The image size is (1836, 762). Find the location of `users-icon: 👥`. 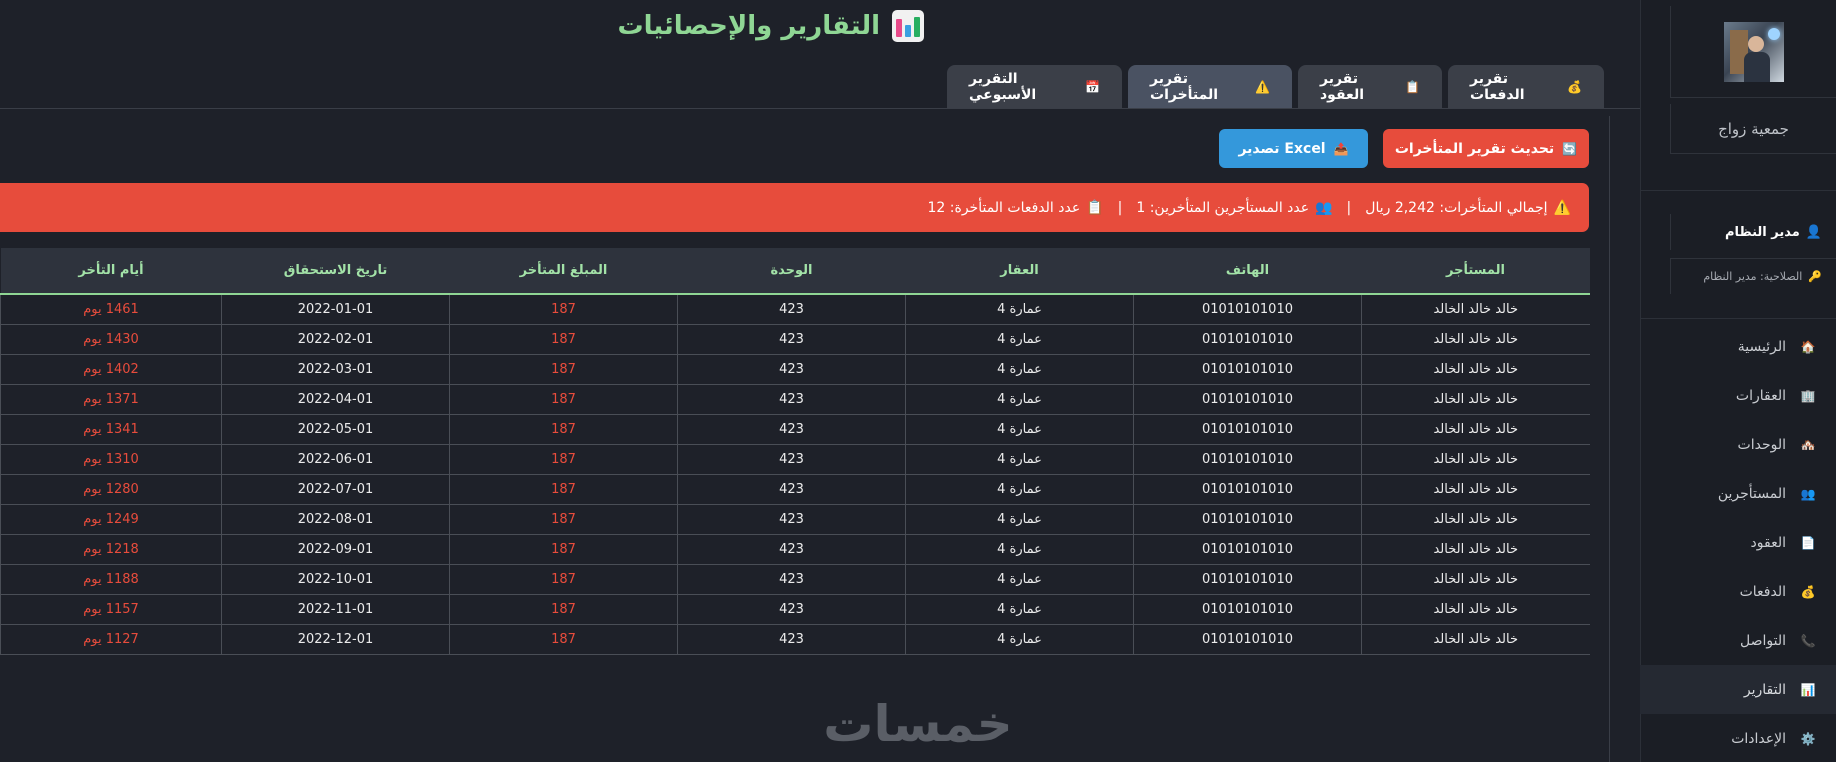

users-icon: 👥 is located at coordinates (1324, 207).